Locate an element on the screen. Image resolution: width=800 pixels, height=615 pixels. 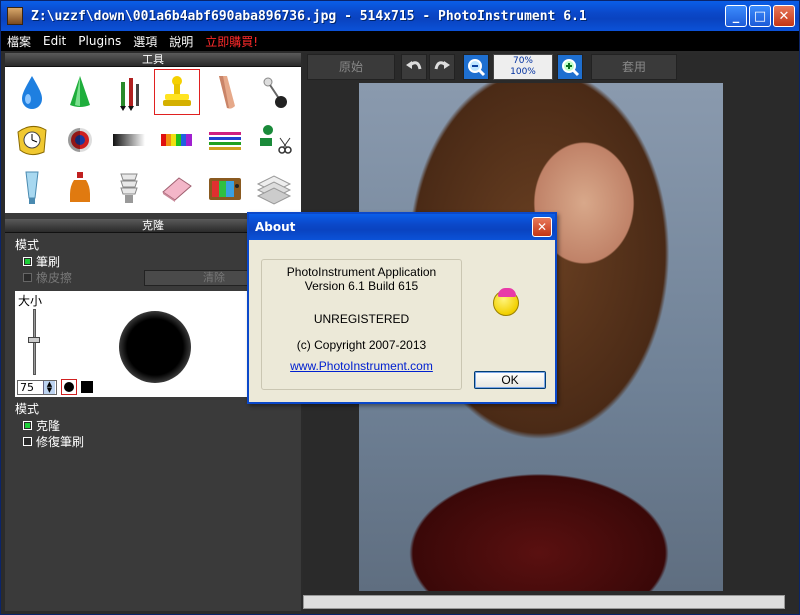
close-button: ✕ is located at coordinates (784, 16).